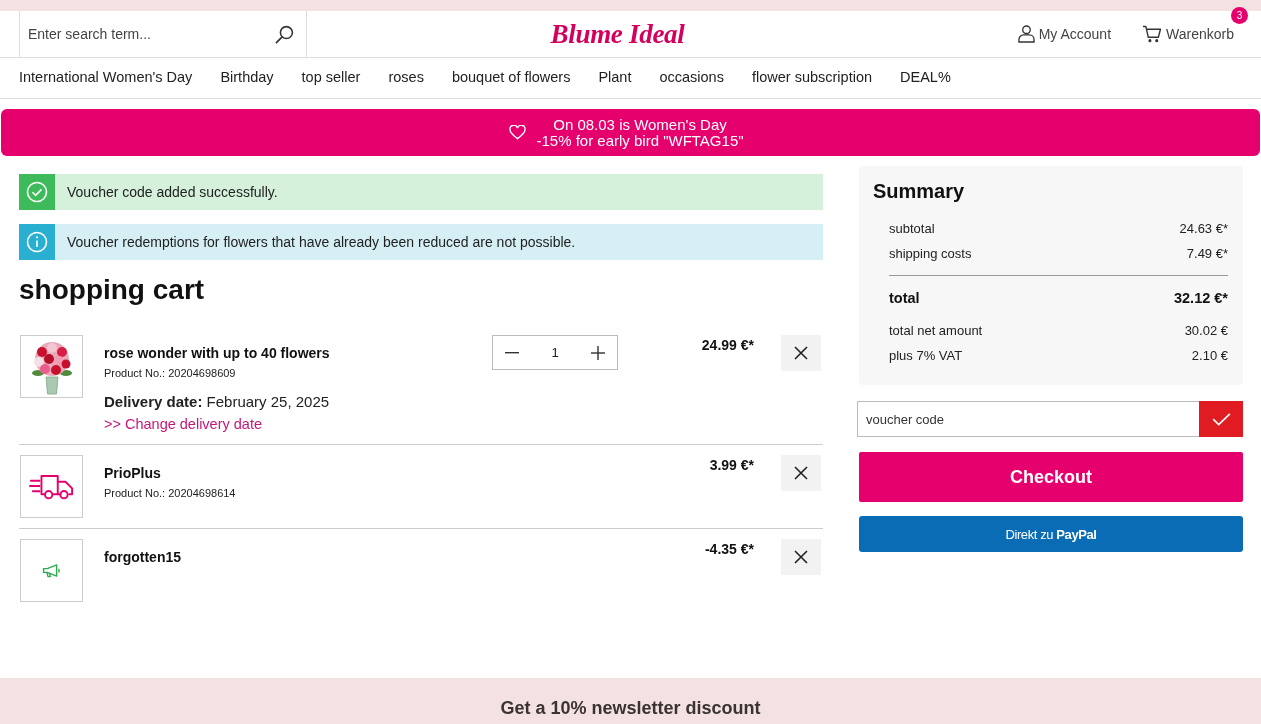 This screenshot has width=1261, height=724. I want to click on nav-link: DEAL%, so click(925, 77).